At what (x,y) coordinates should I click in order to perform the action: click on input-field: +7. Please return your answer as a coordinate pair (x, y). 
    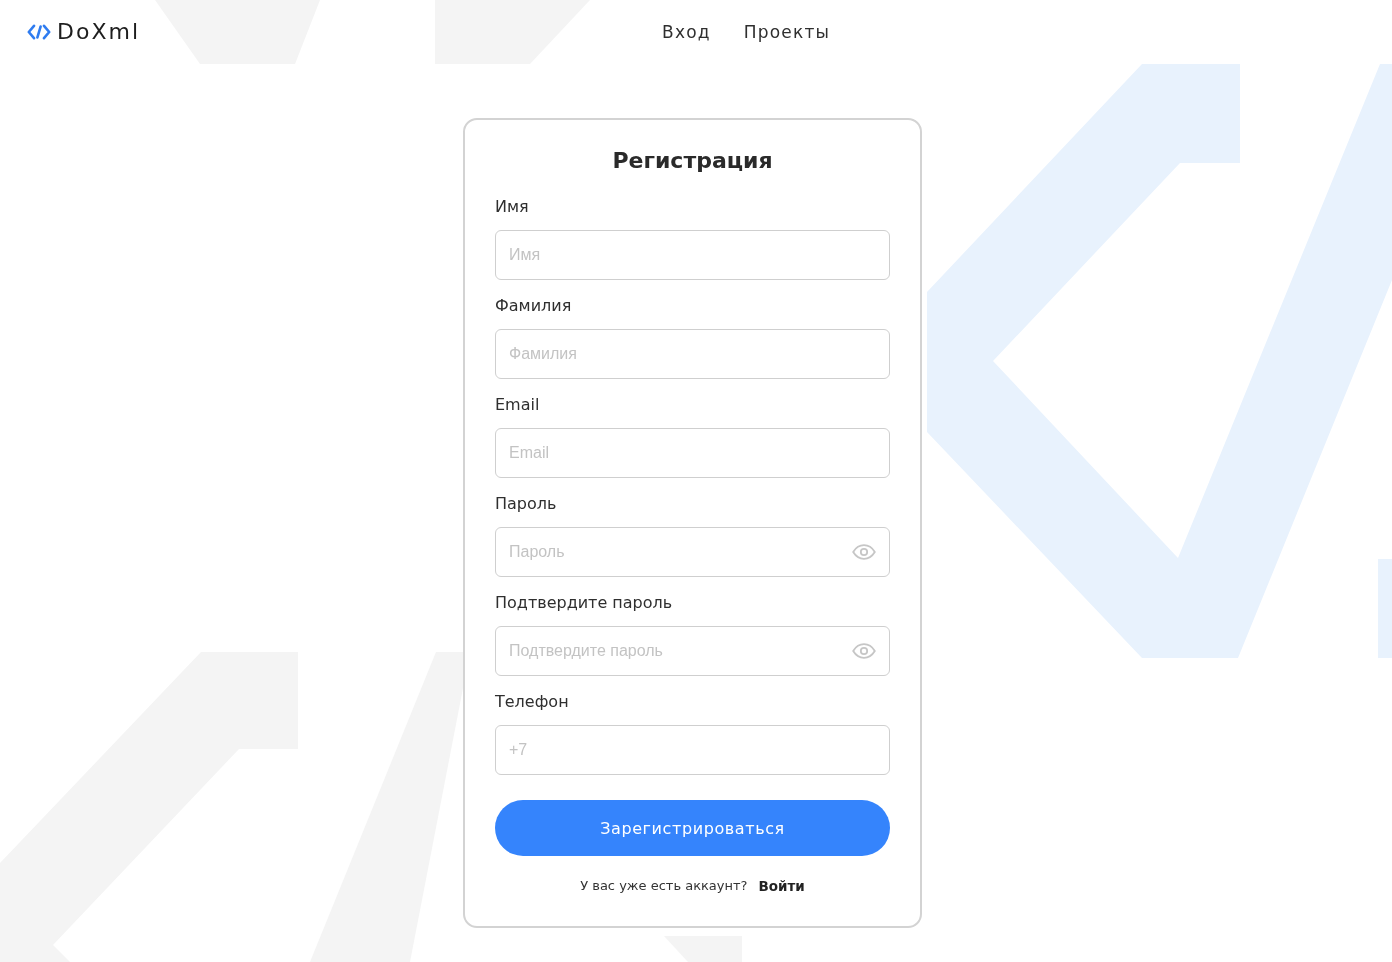
    Looking at the image, I should click on (692, 750).